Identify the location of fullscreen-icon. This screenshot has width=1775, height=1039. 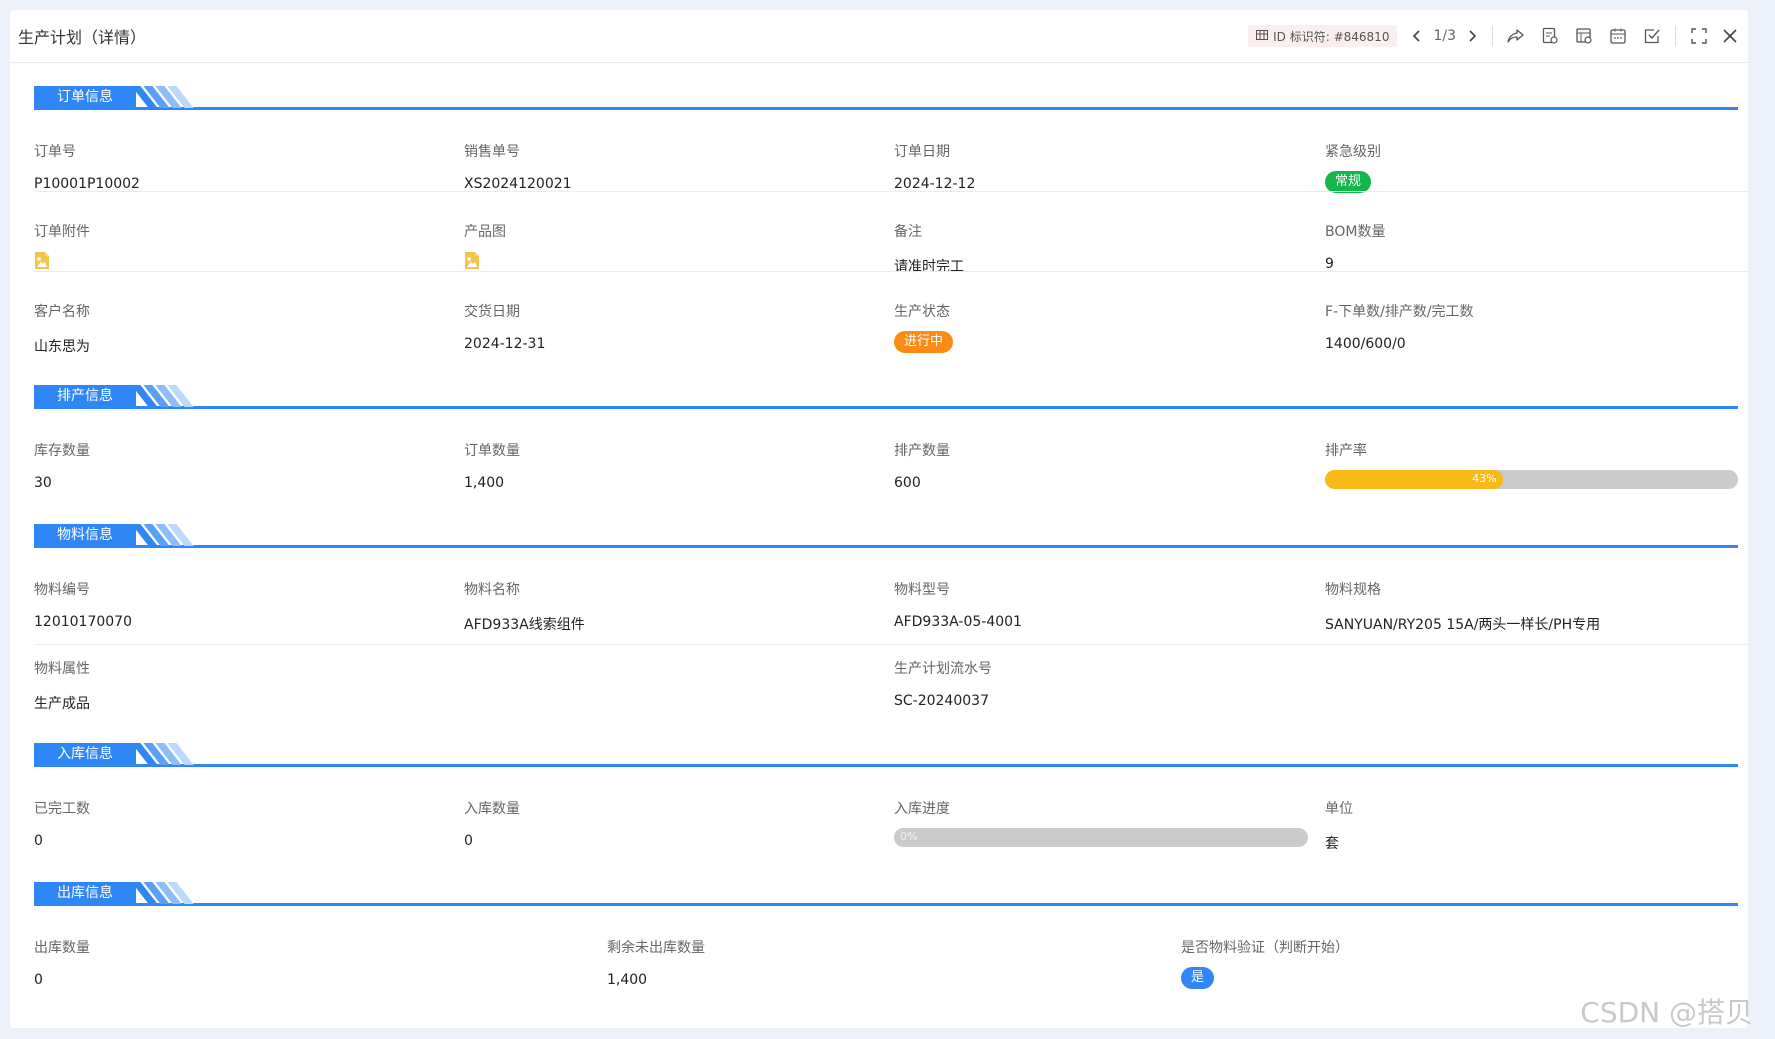
(1699, 36).